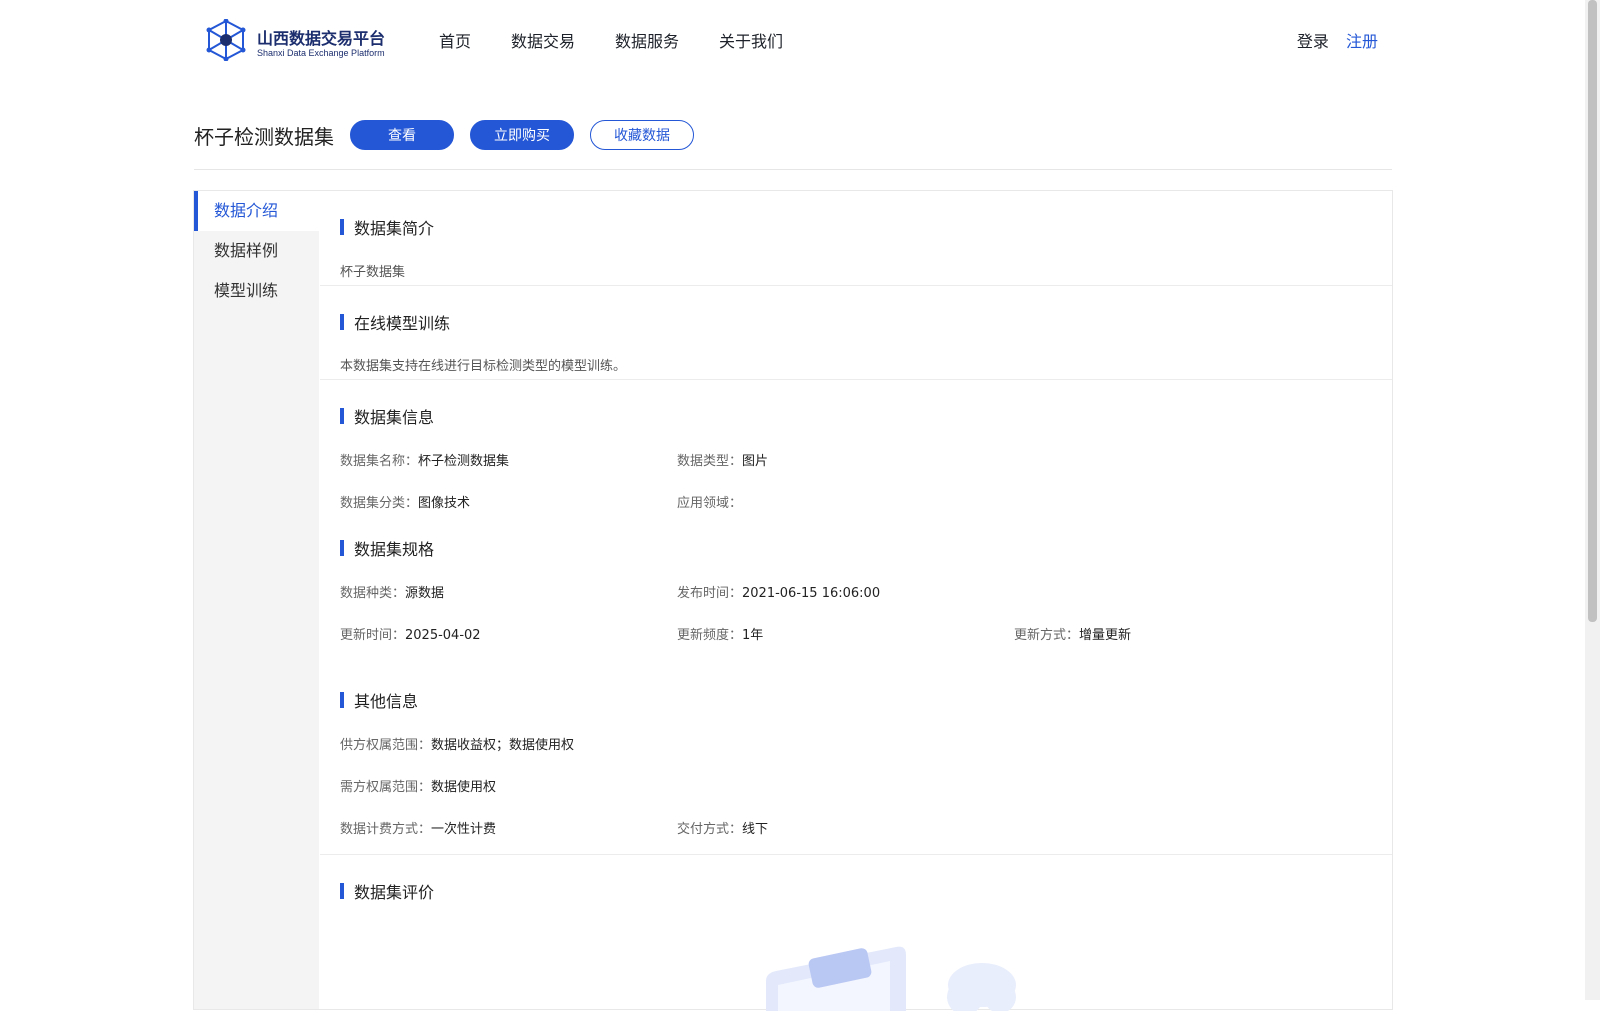 This screenshot has height=1015, width=1600. Describe the element at coordinates (402, 135) in the screenshot. I see `view-button: 查看` at that location.